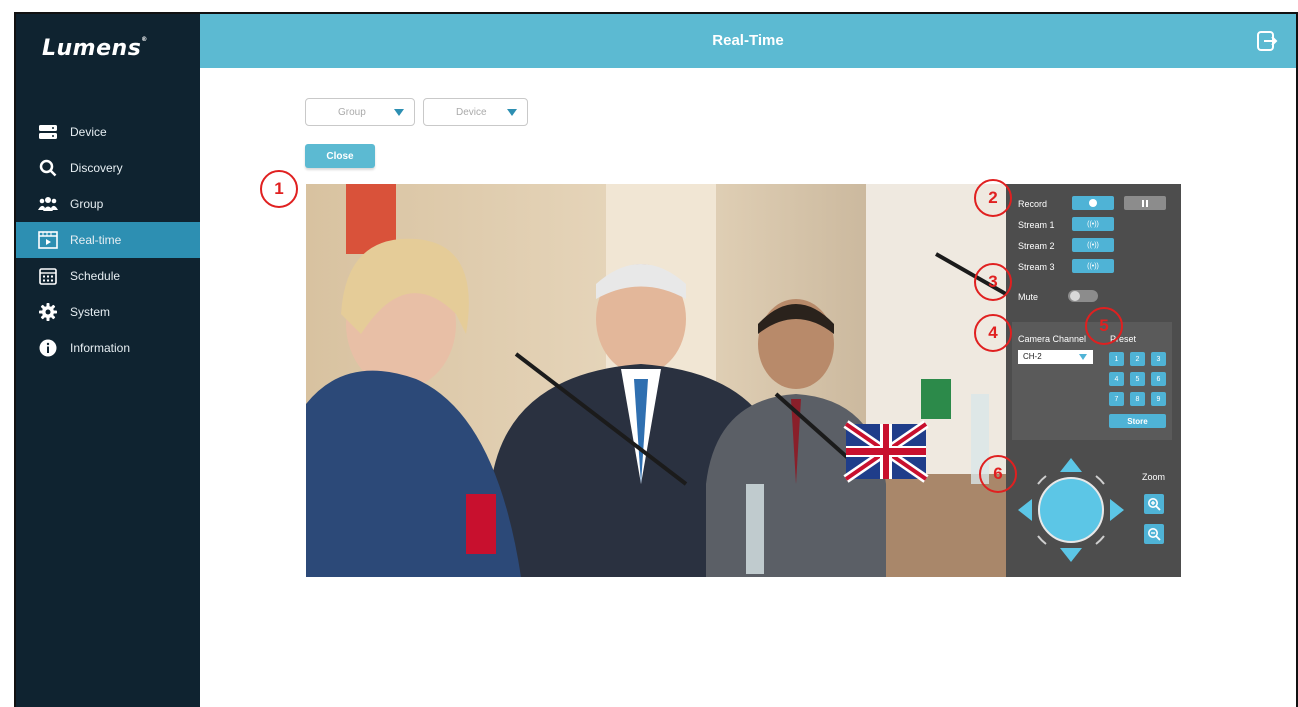 The image size is (1298, 707). I want to click on stream1-button: ((•)), so click(1093, 224).